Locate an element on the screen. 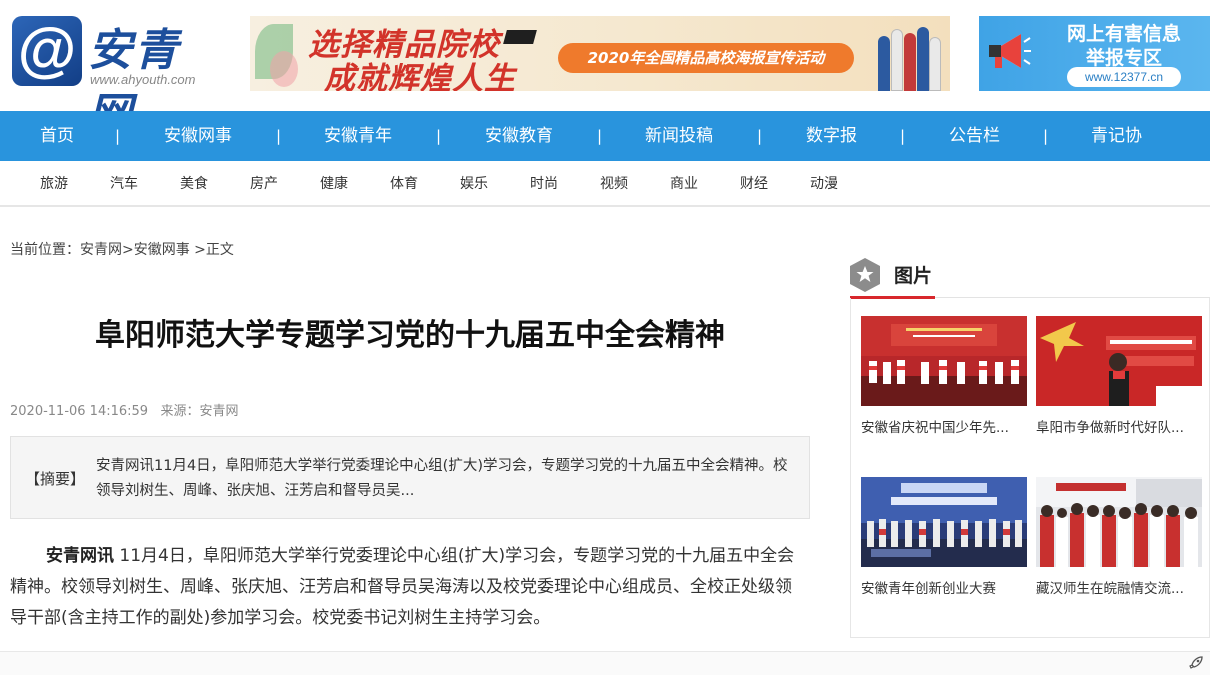 The height and width of the screenshot is (675, 1210). report-line-2: 举报专区 is located at coordinates (1123, 58).